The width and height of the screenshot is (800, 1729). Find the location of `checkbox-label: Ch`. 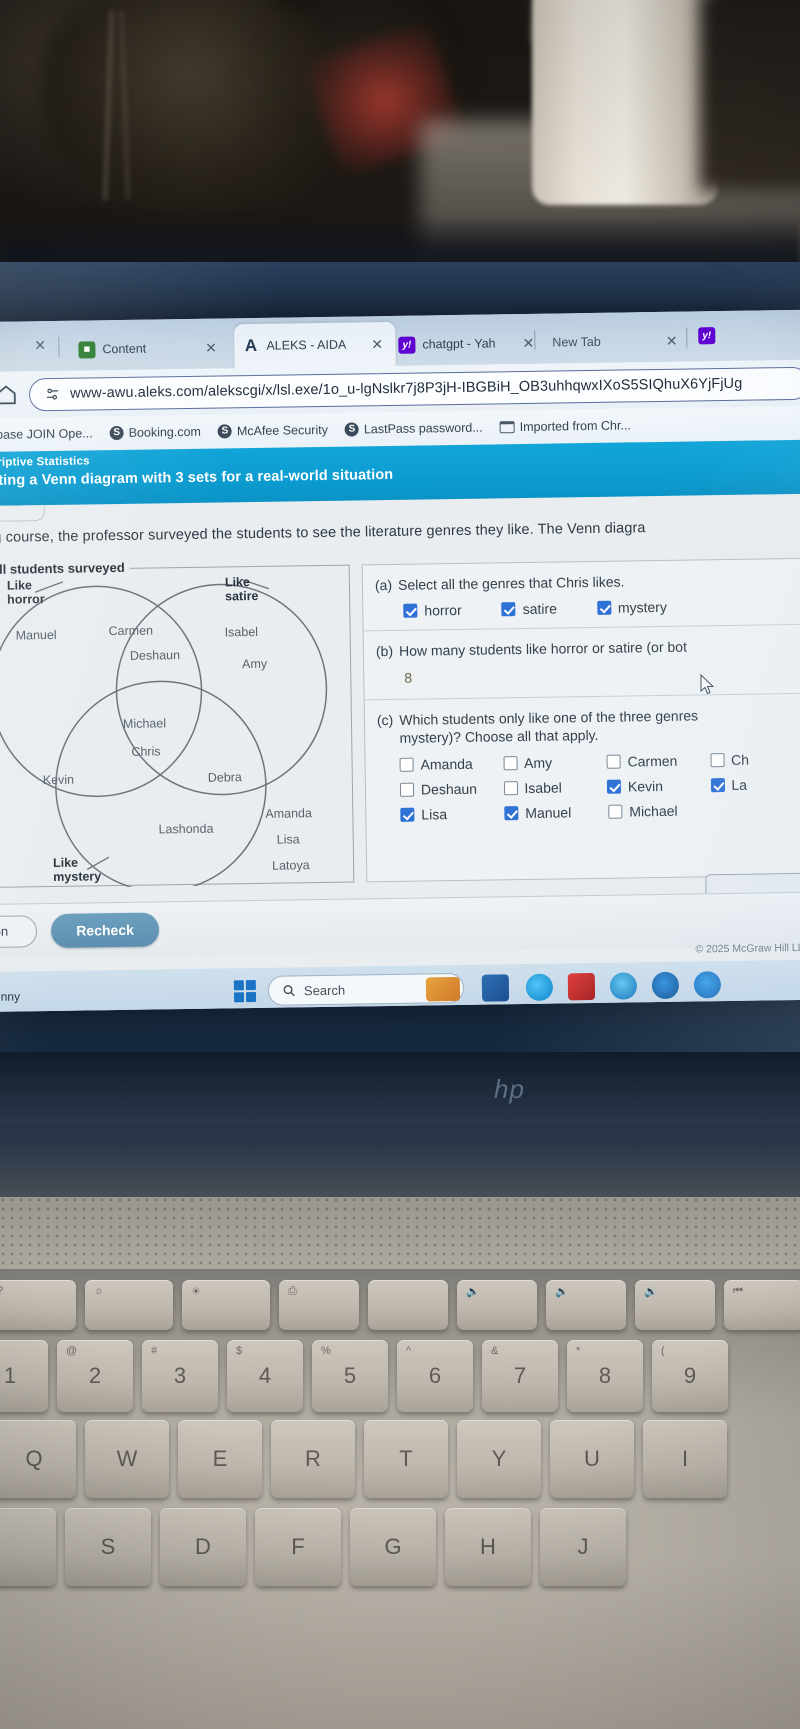

checkbox-label: Ch is located at coordinates (740, 759).